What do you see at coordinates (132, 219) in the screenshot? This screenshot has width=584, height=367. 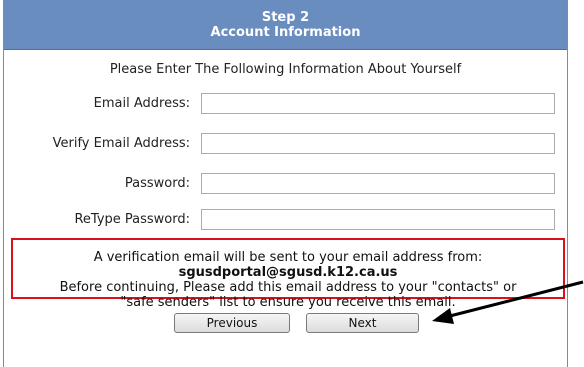 I see `retype-password-label: ReType Password:` at bounding box center [132, 219].